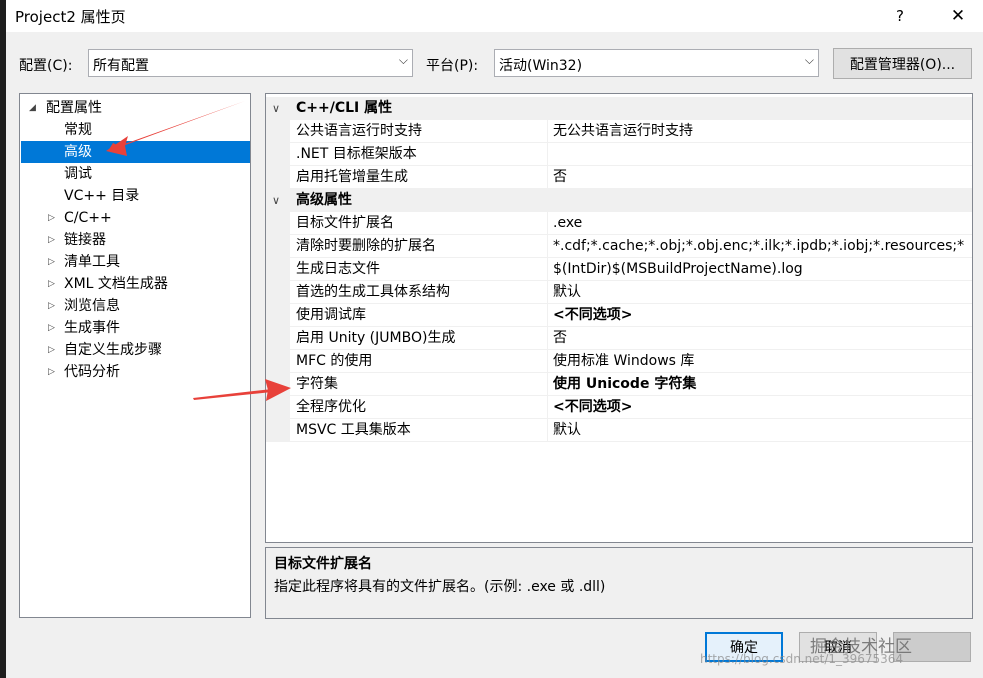  I want to click on property-row: 公共语言运行时支持 无公共语言运行时支持, so click(619, 131).